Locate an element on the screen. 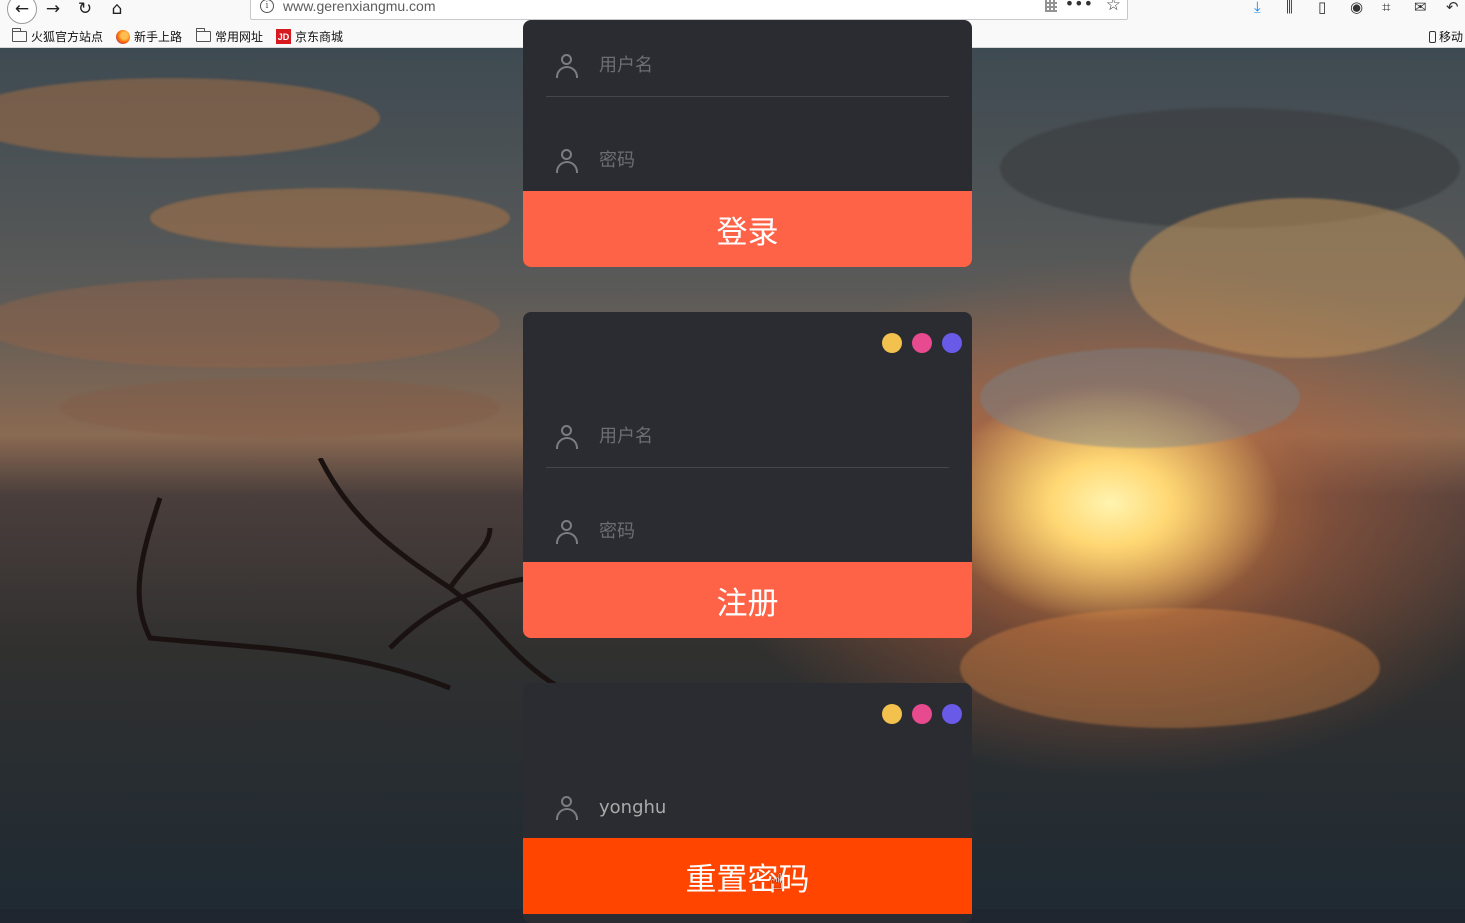  chat-icon: ✉ is located at coordinates (1420, 8).